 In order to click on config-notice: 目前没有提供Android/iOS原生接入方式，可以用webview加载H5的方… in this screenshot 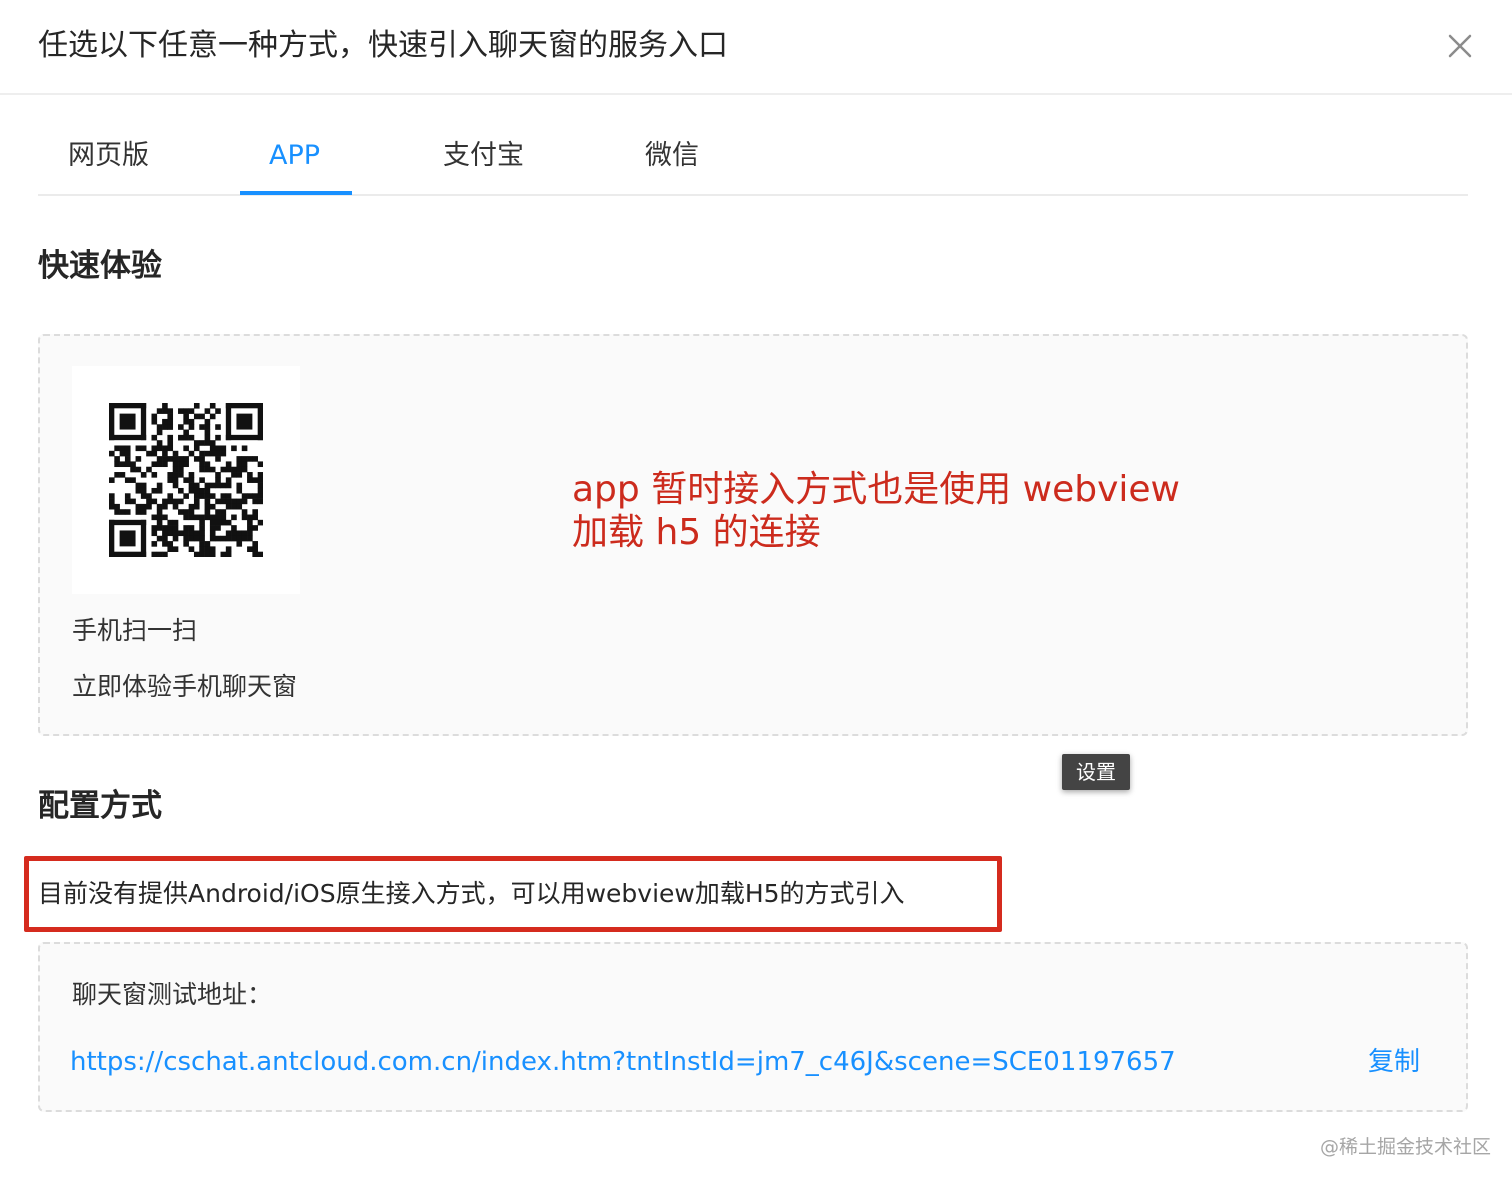, I will do `click(471, 893)`.